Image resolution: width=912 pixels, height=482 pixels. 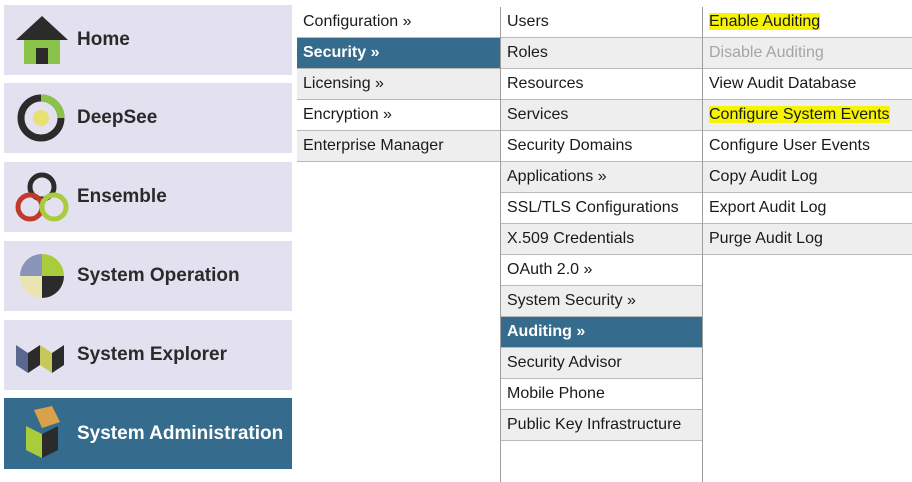 What do you see at coordinates (799, 114) in the screenshot?
I see `menu-configure-system-events-label: Configure System Events` at bounding box center [799, 114].